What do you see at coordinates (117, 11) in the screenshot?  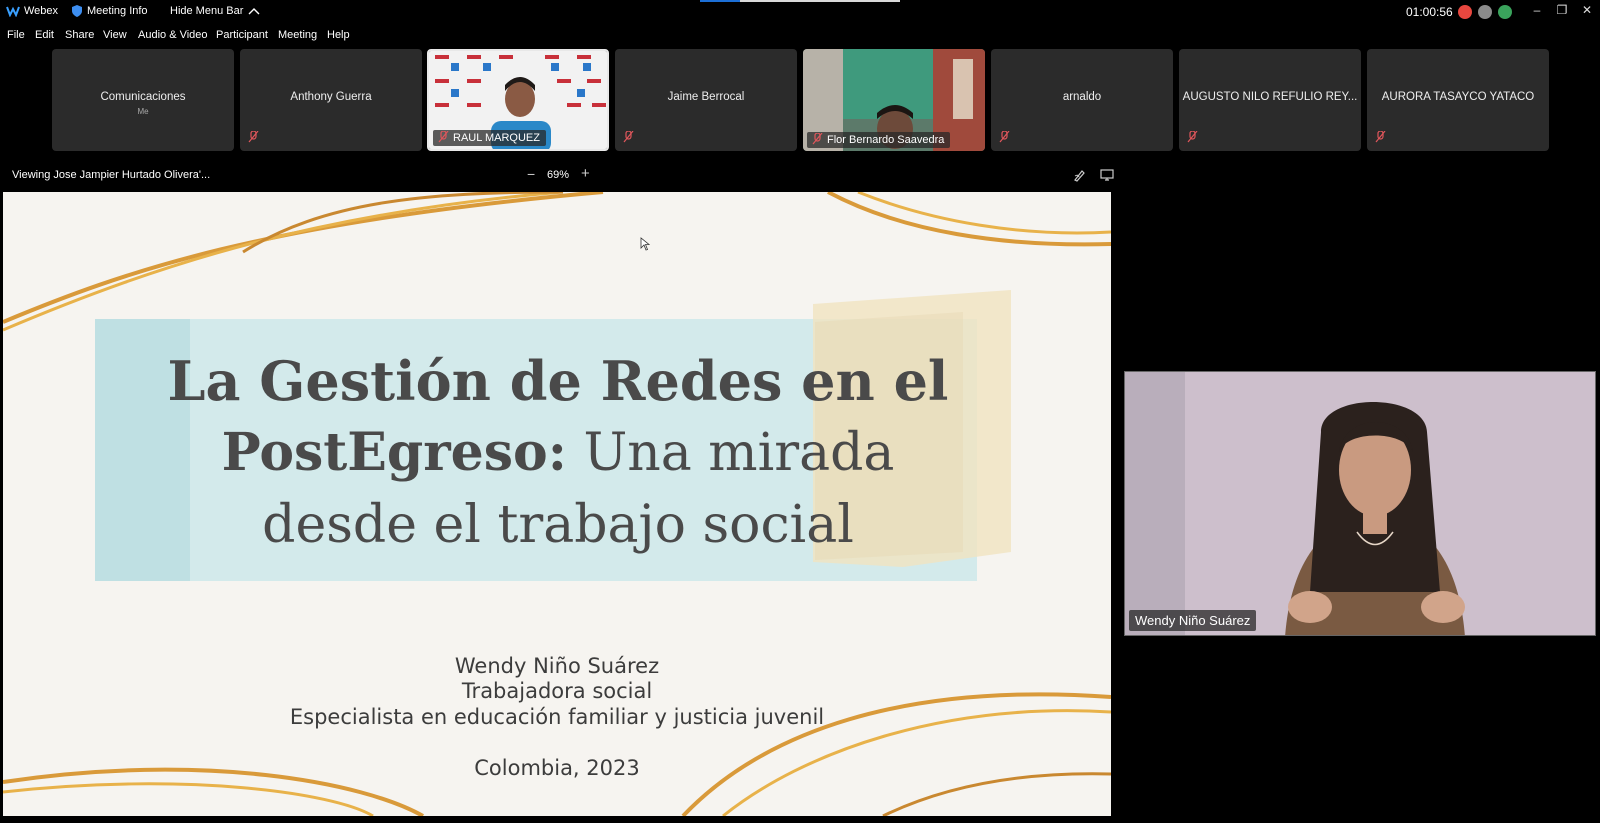 I see `meeting-info-label: Meeting Info` at bounding box center [117, 11].